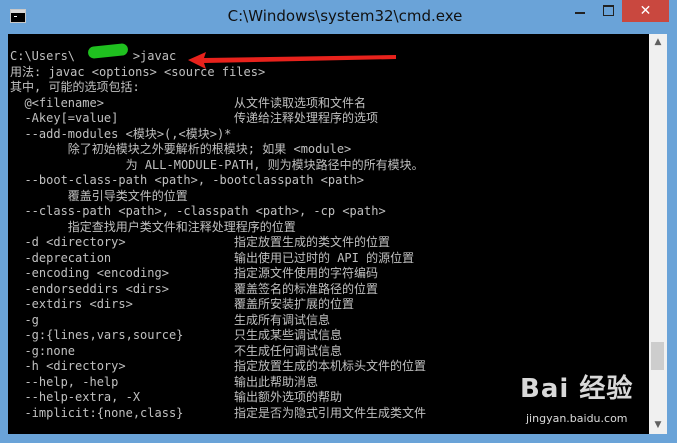 Image resolution: width=677 pixels, height=443 pixels. Describe the element at coordinates (200, 242) in the screenshot. I see `console-line: -d <directory> 指定放置生成的类文件的位置` at that location.